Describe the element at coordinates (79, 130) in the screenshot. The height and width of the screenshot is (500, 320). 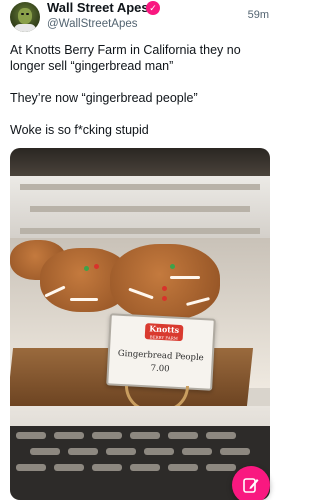
I see `post-text-line: Woke is so f*cking stupid` at that location.